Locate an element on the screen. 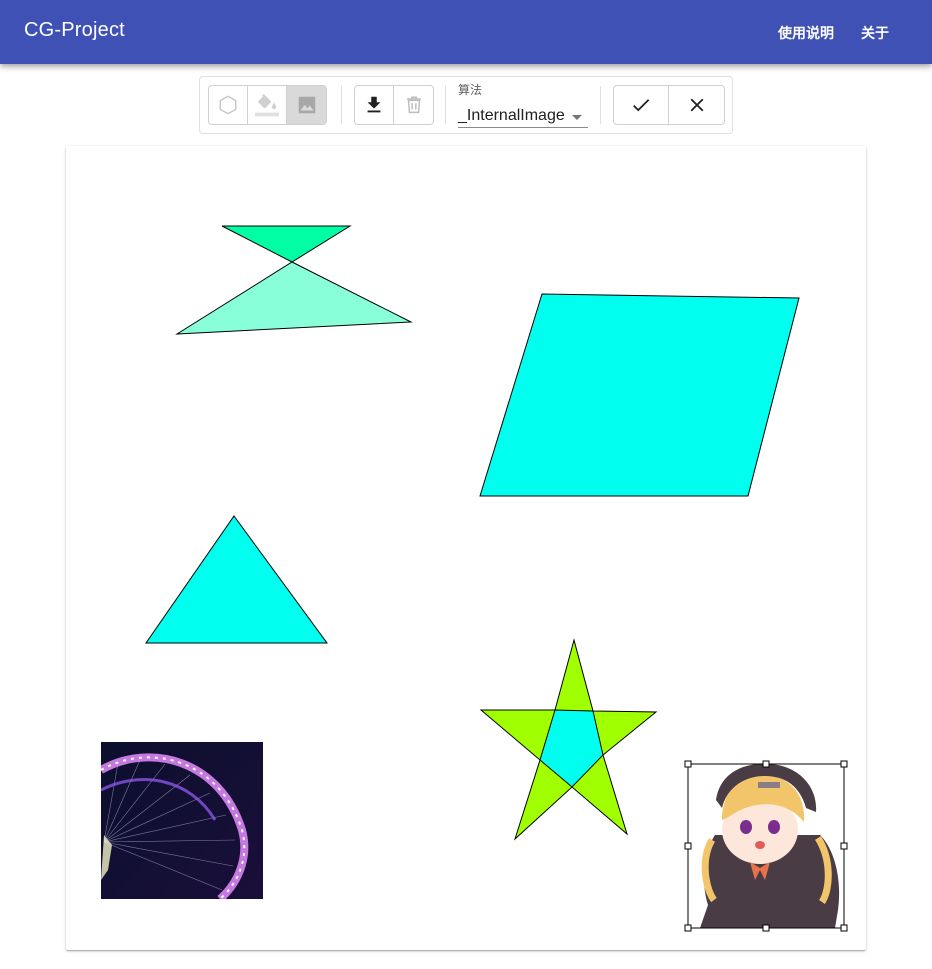  image-tool-button is located at coordinates (306, 105).